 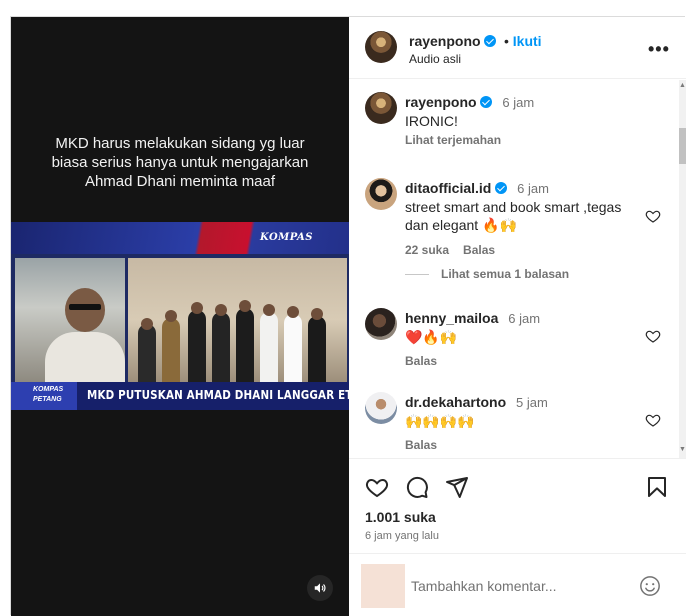 What do you see at coordinates (441, 102) in the screenshot?
I see `comment-username: rayenpono` at bounding box center [441, 102].